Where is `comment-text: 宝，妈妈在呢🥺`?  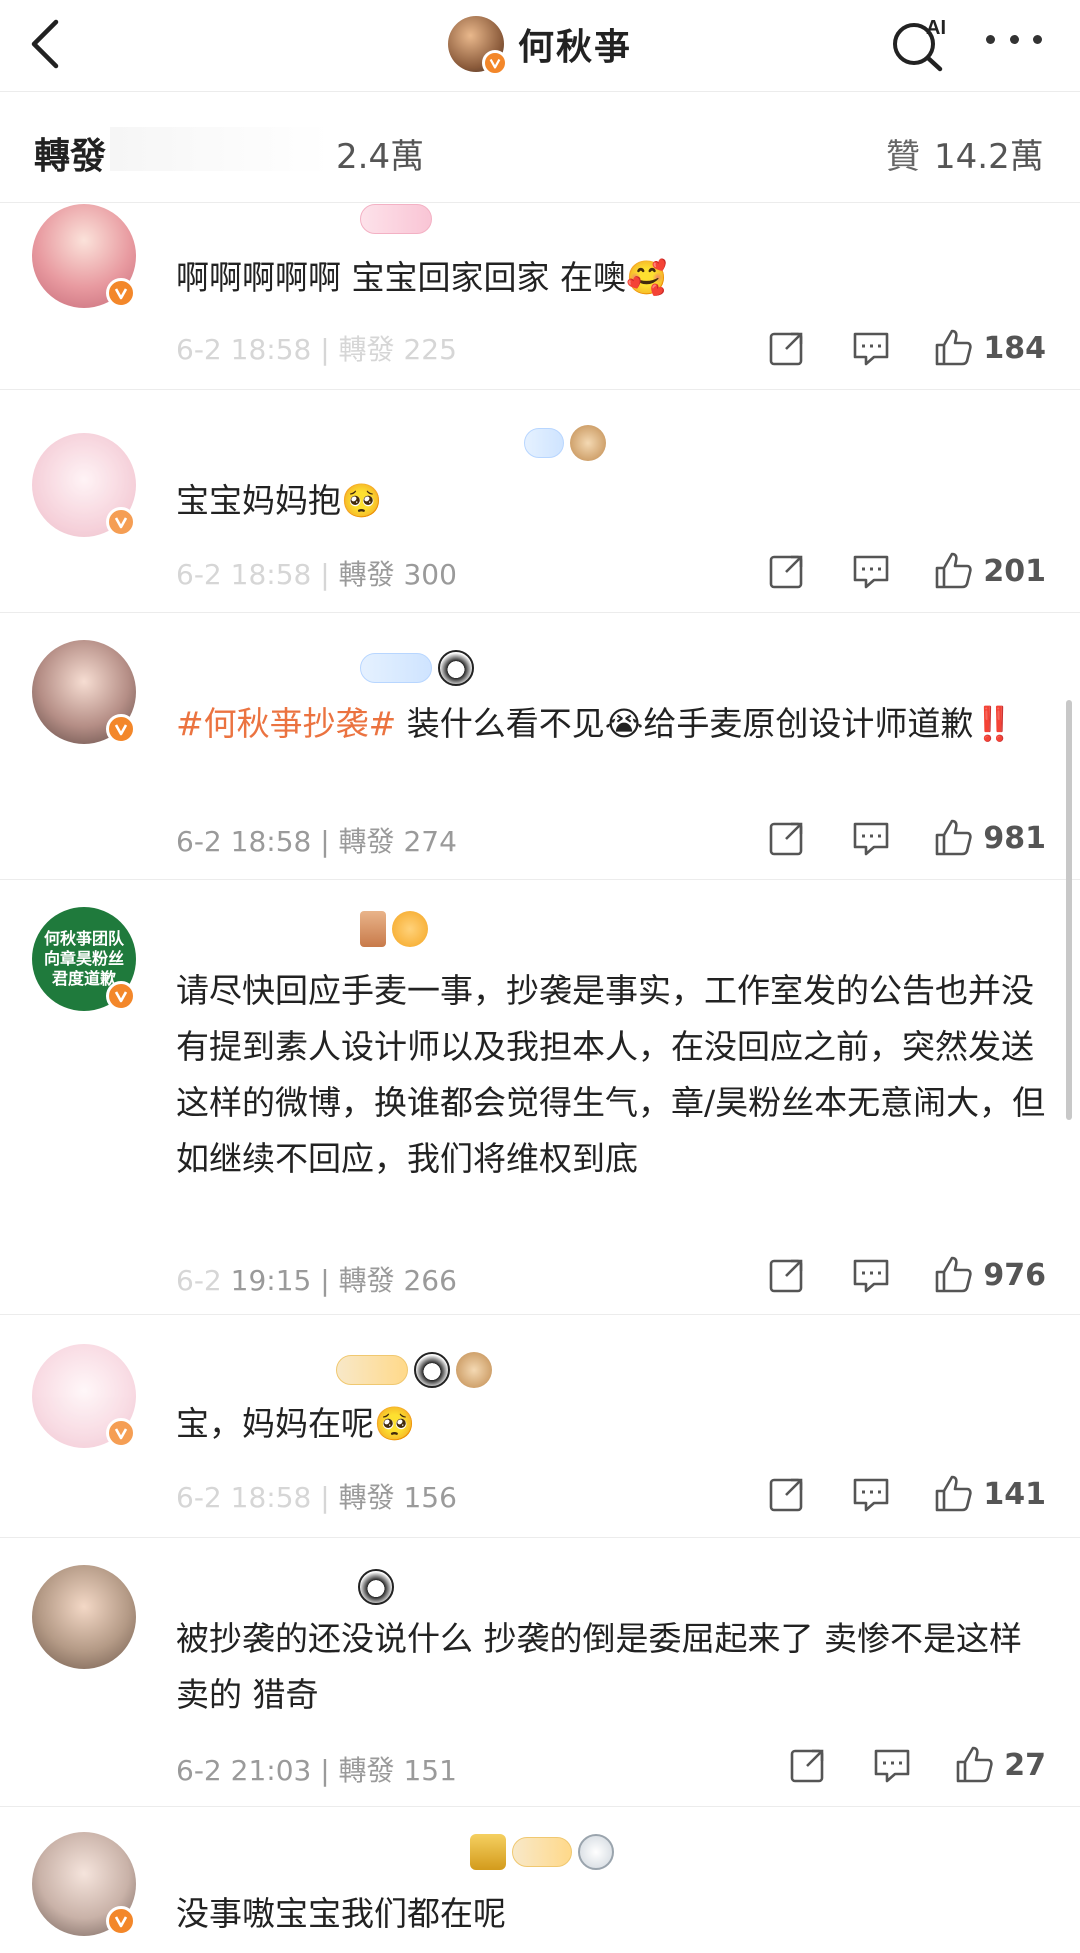 comment-text: 宝，妈妈在呢🥺 is located at coordinates (296, 1423).